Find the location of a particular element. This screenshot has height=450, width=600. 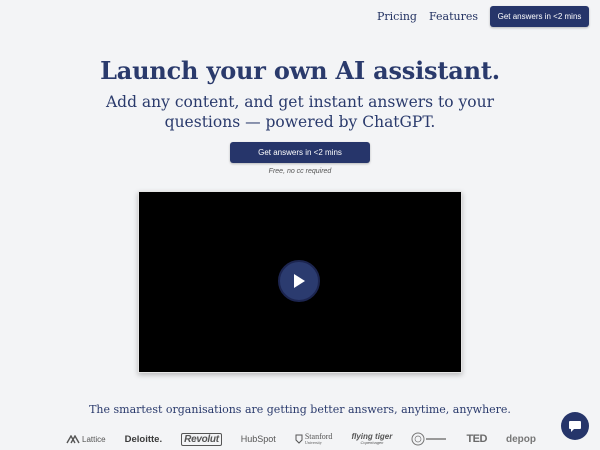

lattice-logo-text: Lattice is located at coordinates (94, 439).